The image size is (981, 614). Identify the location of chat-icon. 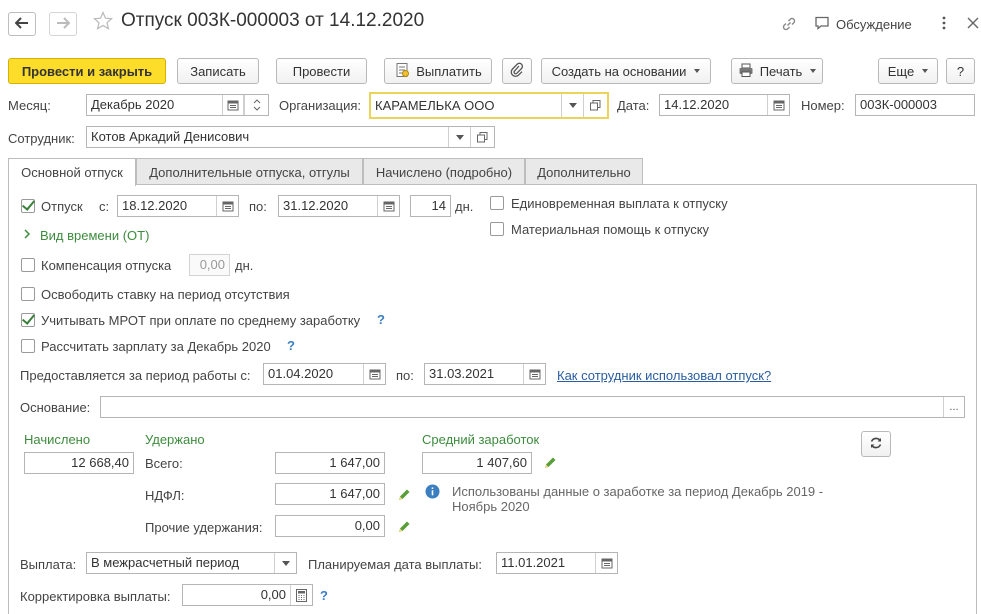
(822, 24).